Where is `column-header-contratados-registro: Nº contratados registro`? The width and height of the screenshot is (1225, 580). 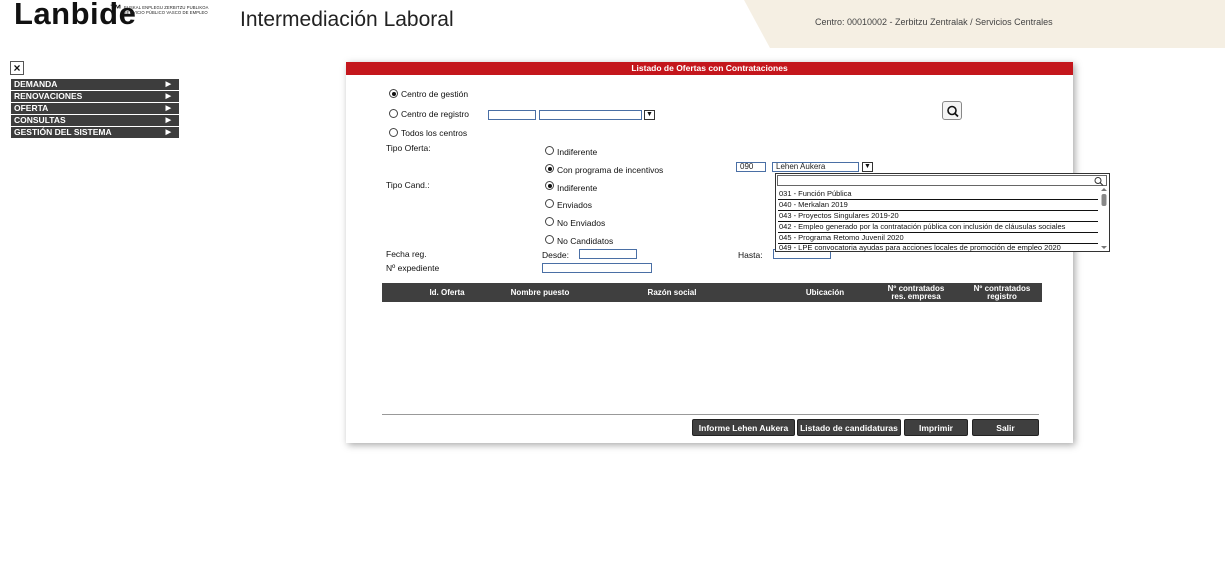
column-header-contratados-registro: Nº contratados registro is located at coordinates (1002, 292).